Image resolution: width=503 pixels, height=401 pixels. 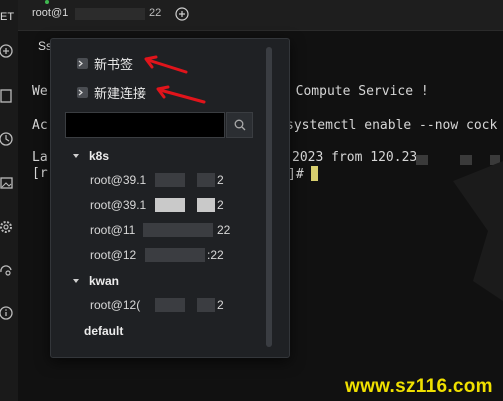 What do you see at coordinates (478, 231) in the screenshot?
I see `watermark-shape` at bounding box center [478, 231].